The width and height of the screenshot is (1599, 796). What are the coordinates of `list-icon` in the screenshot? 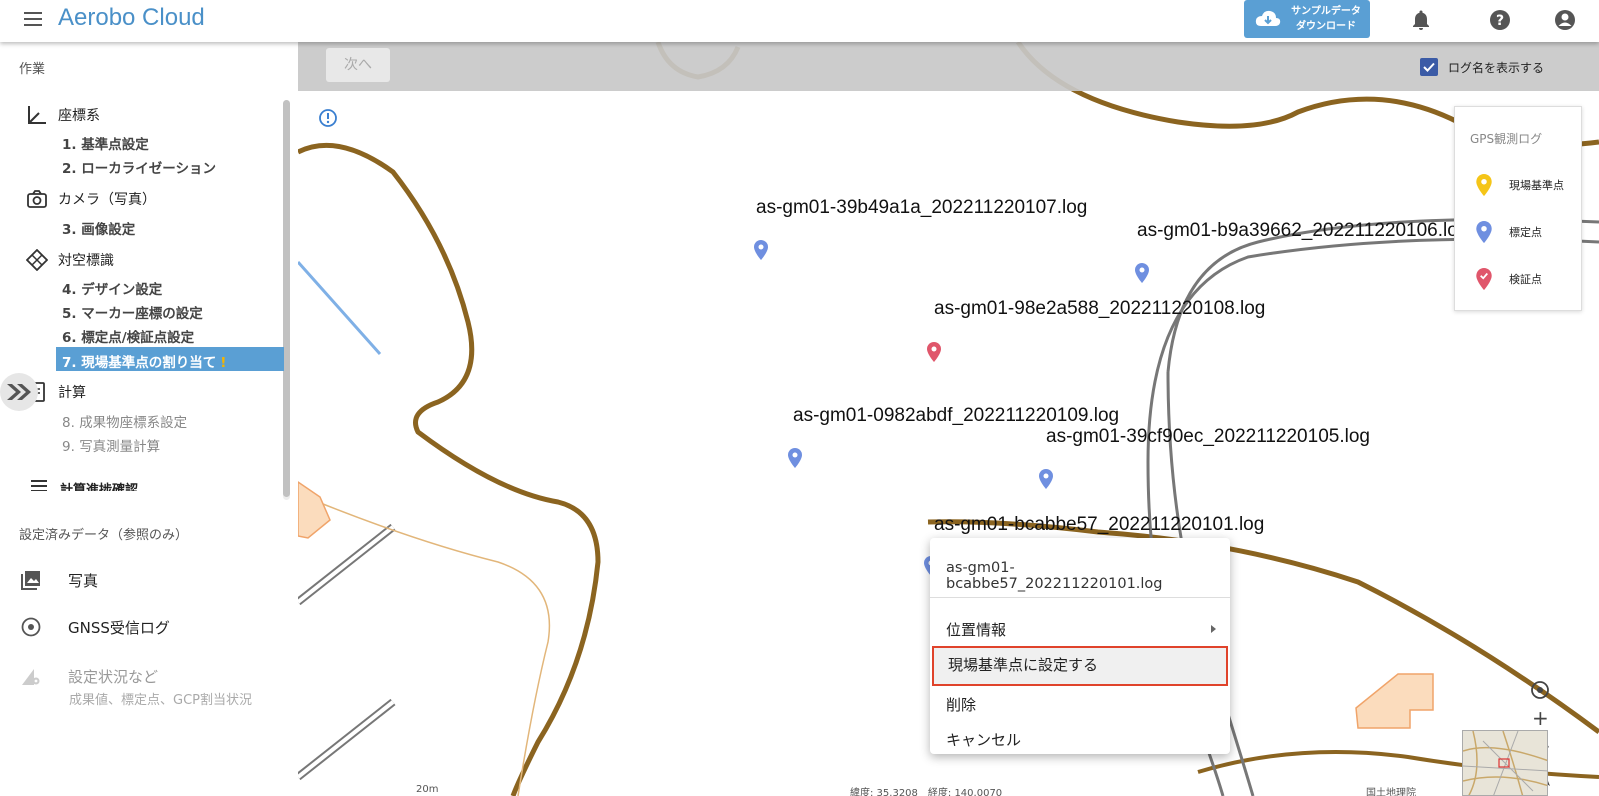 It's located at (39, 485).